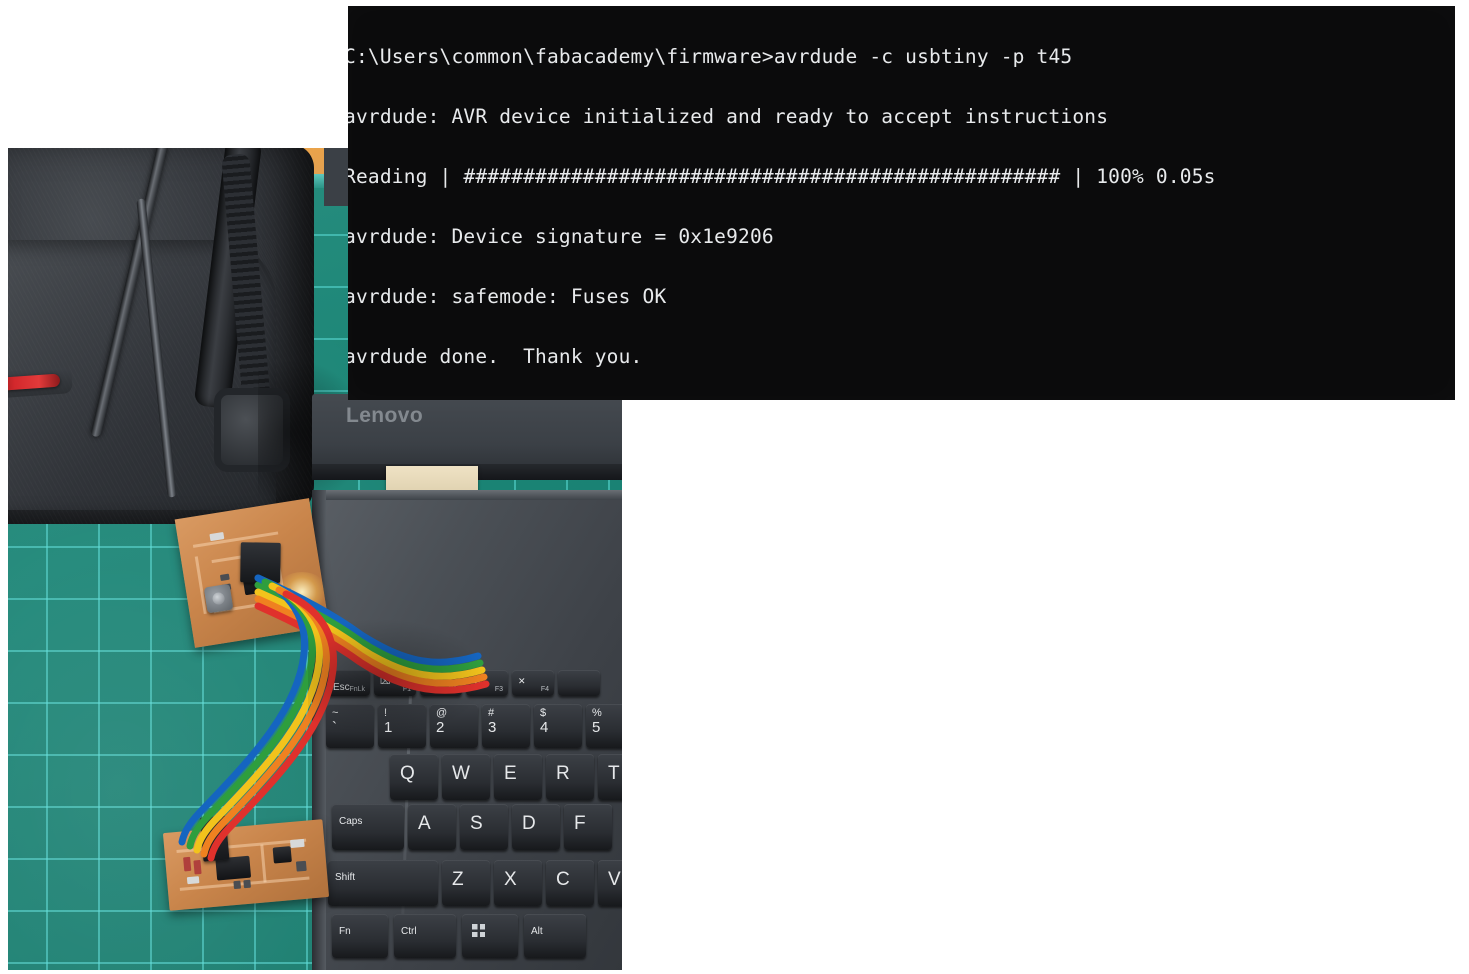 The width and height of the screenshot is (1469, 974). I want to click on key-win, so click(490, 936).